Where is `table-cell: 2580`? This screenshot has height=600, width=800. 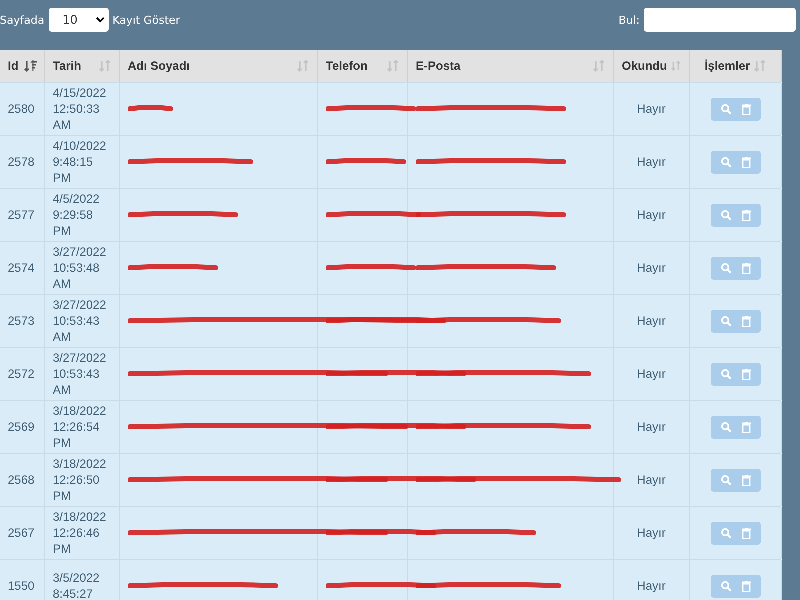 table-cell: 2580 is located at coordinates (21, 109).